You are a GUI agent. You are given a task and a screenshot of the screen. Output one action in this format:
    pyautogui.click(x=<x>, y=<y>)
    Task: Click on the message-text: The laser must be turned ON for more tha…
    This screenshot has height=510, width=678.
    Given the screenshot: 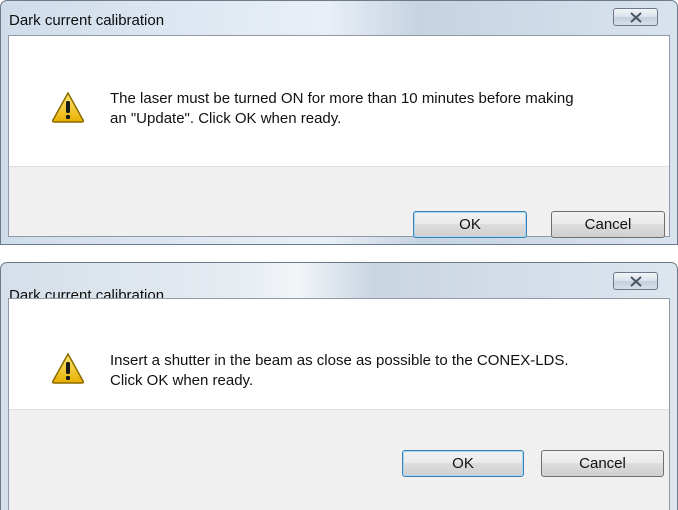 What is the action you would take?
    pyautogui.click(x=342, y=109)
    